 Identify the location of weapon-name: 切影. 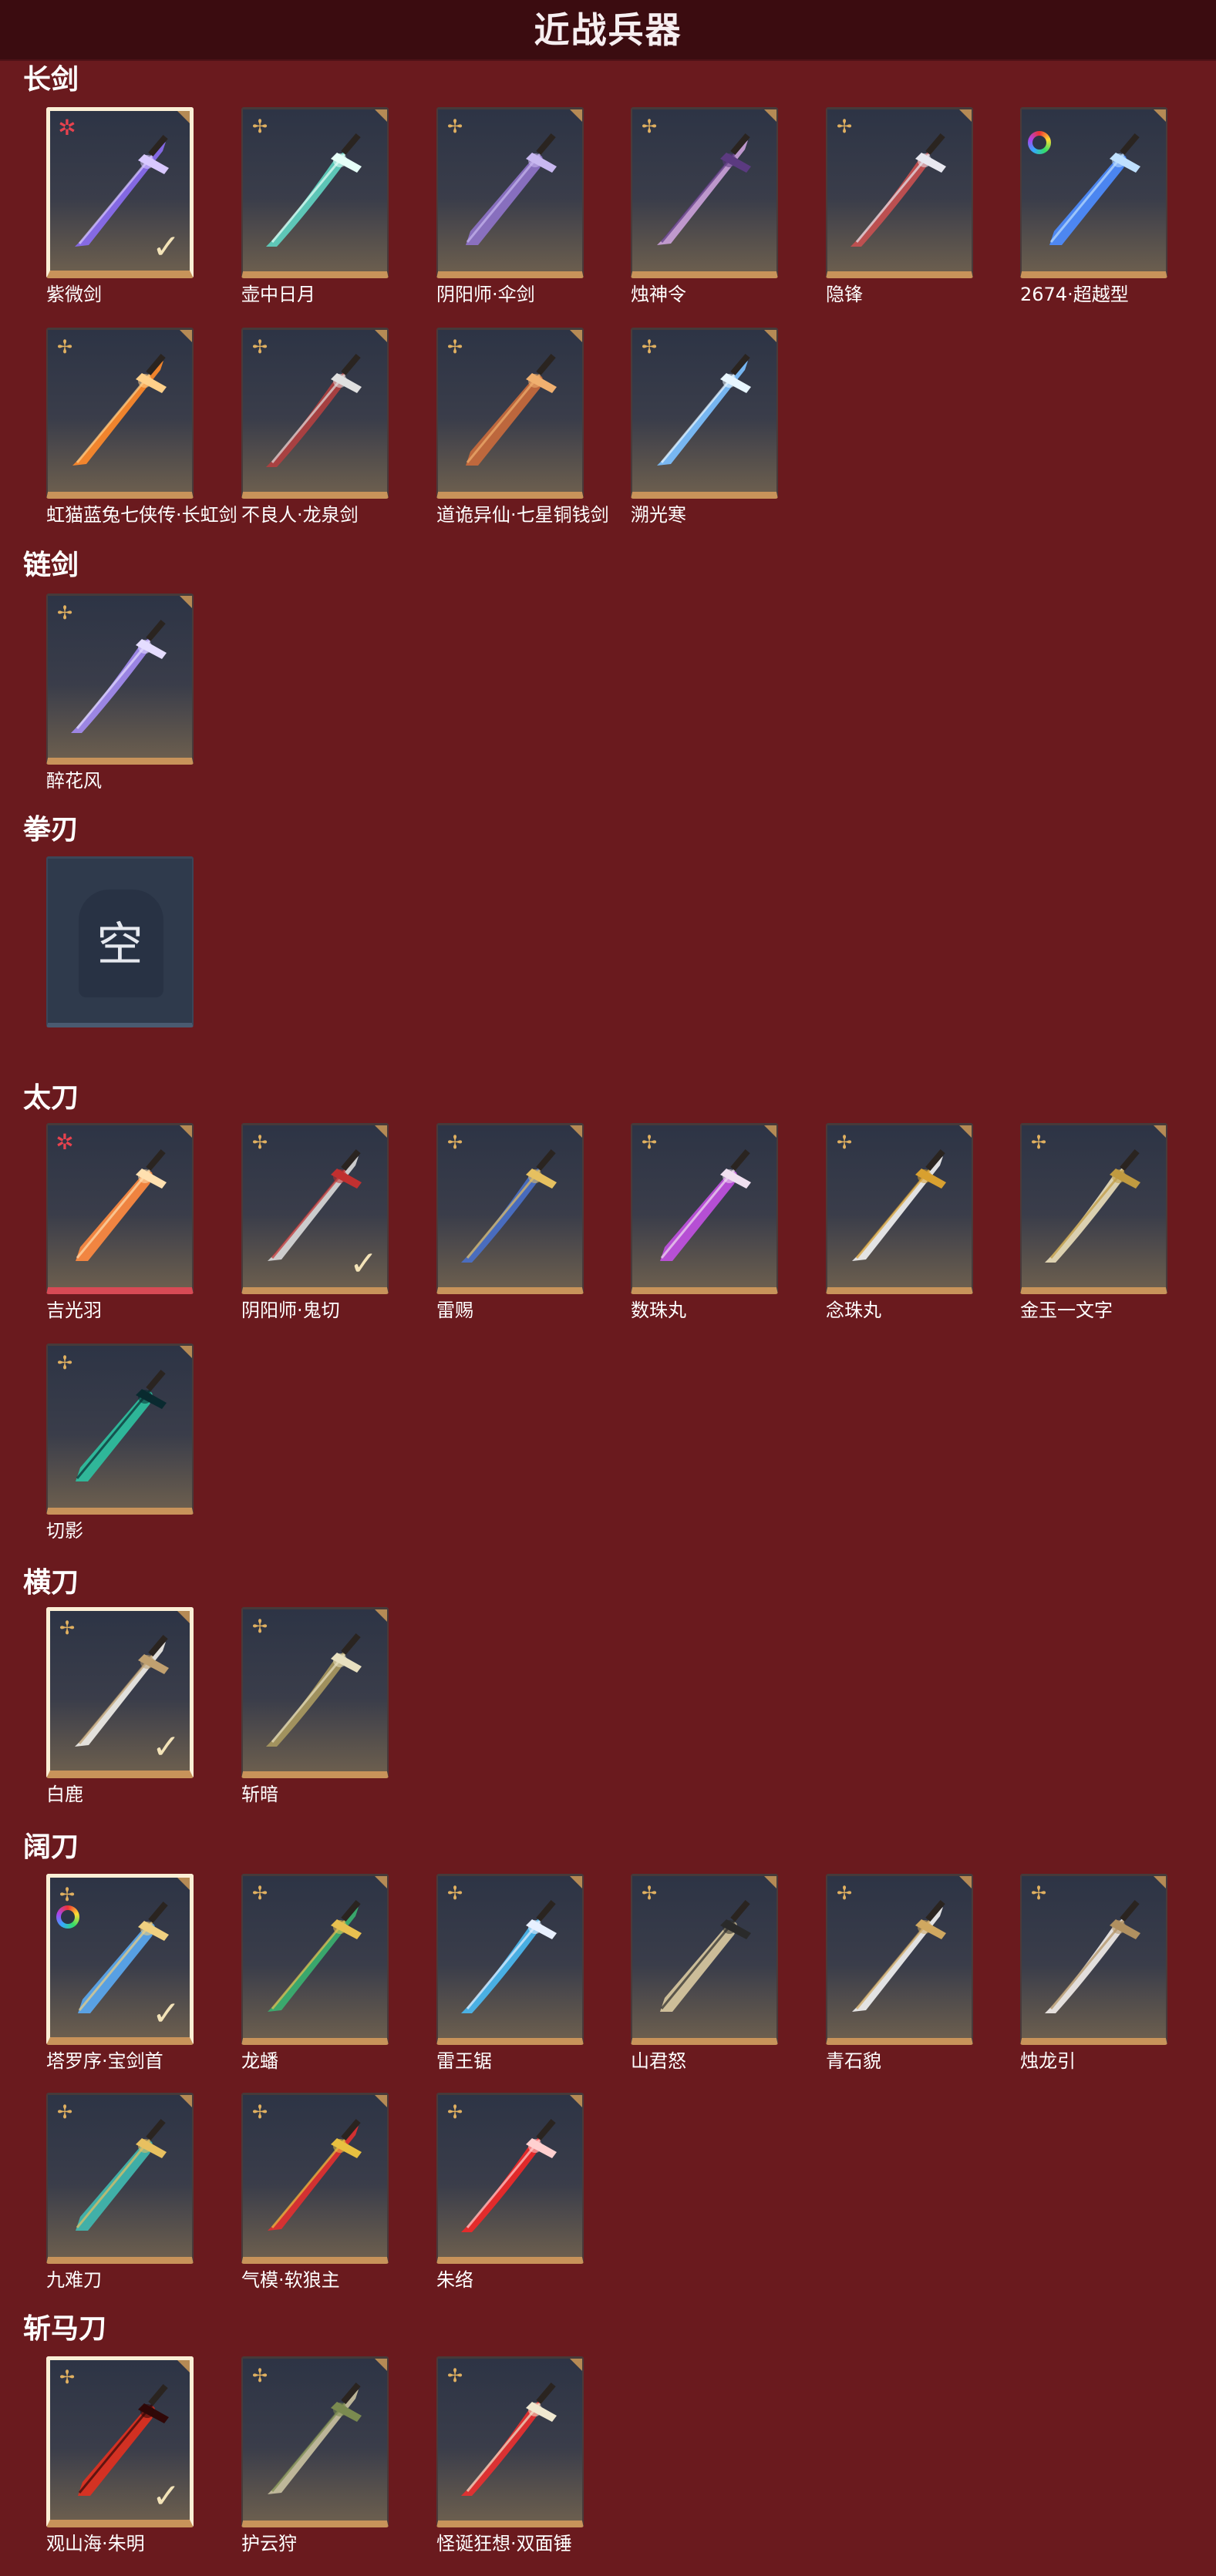
(64, 1531).